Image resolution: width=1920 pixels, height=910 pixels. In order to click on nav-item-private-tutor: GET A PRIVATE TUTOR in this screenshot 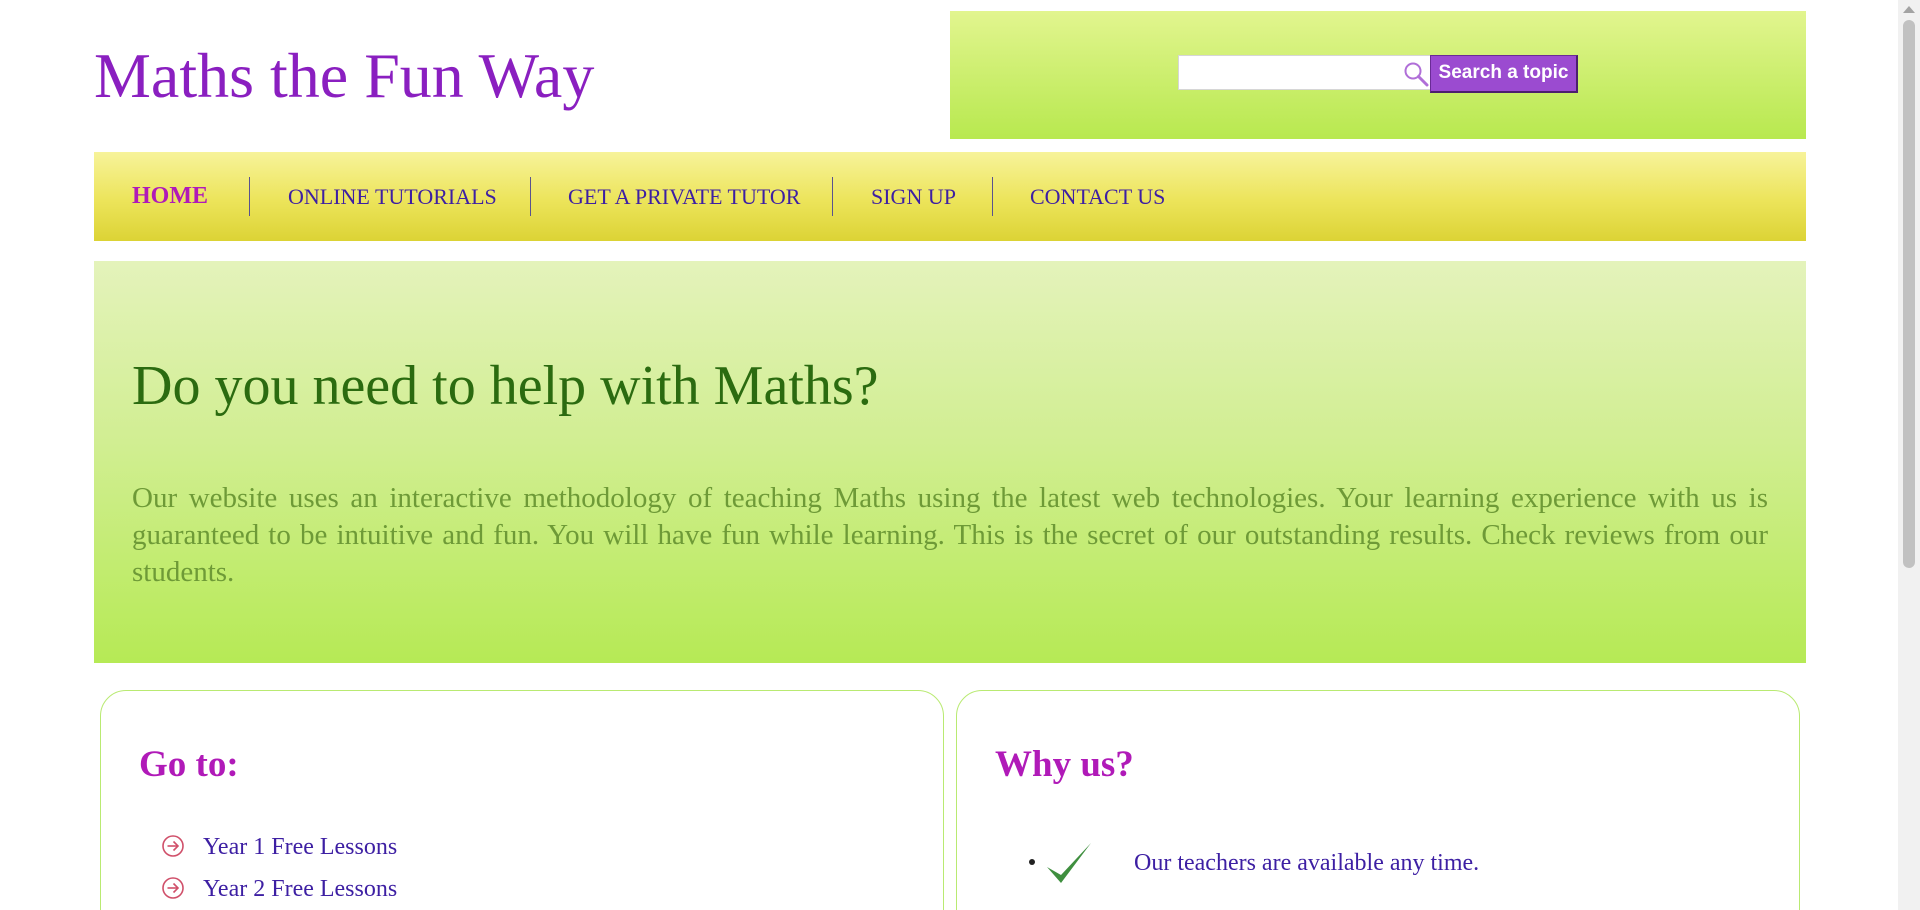, I will do `click(684, 196)`.